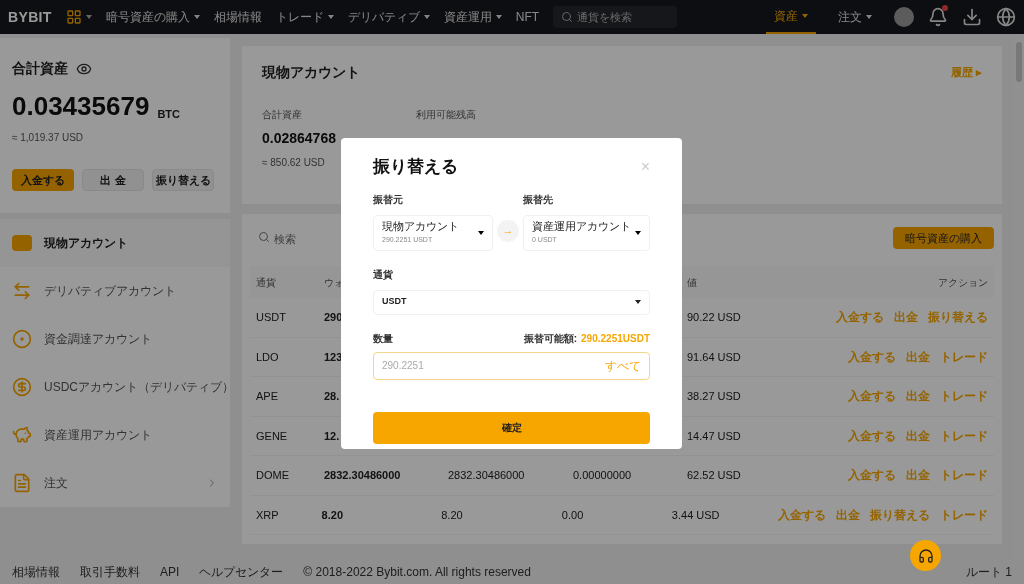 The height and width of the screenshot is (584, 1024). Describe the element at coordinates (115, 243) in the screenshot. I see `sidebar-item: 現物アカウント` at that location.